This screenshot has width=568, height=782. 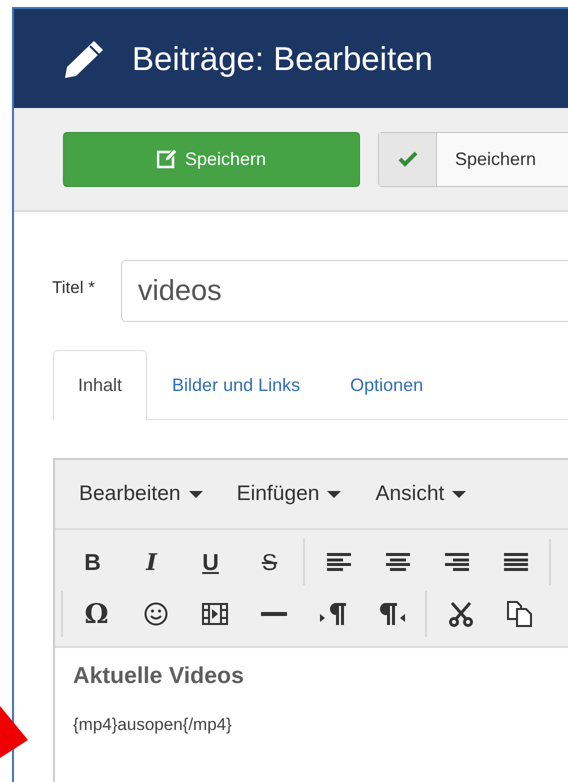 What do you see at coordinates (269, 562) in the screenshot?
I see `strikethrough-button: S` at bounding box center [269, 562].